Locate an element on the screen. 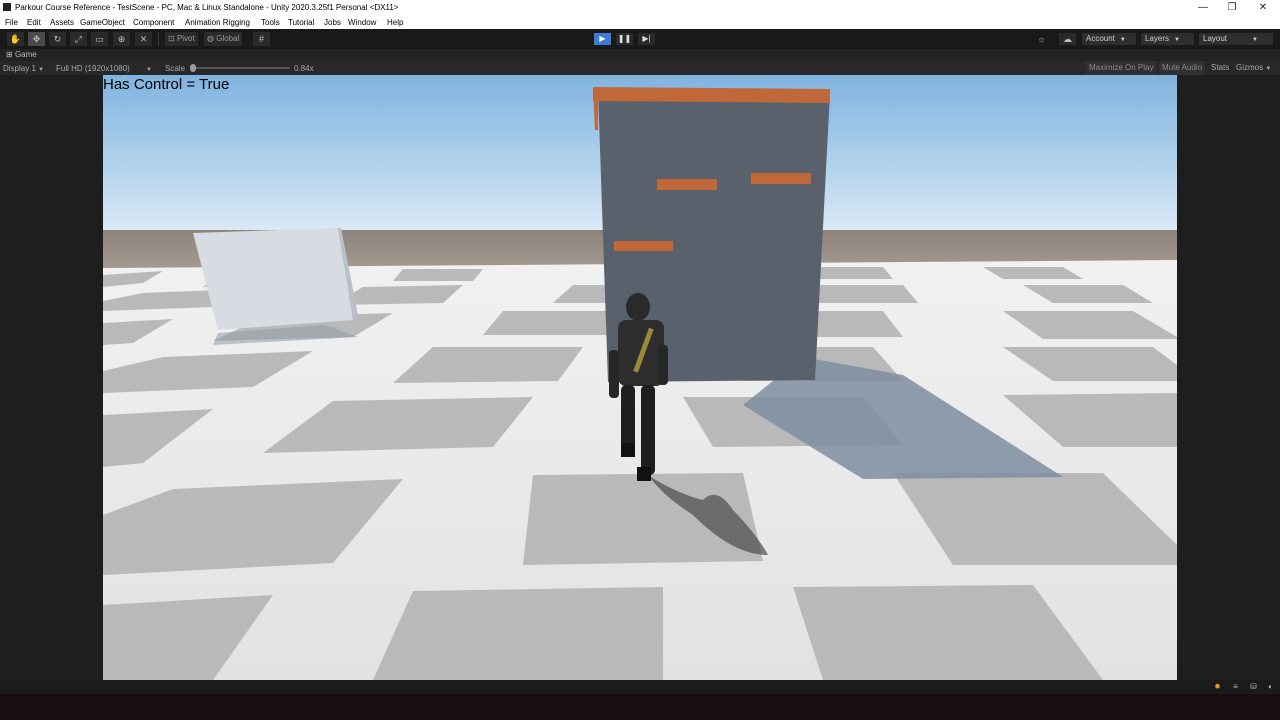 Image resolution: width=1280 pixels, height=720 pixels. account-label: Account is located at coordinates (1100, 38).